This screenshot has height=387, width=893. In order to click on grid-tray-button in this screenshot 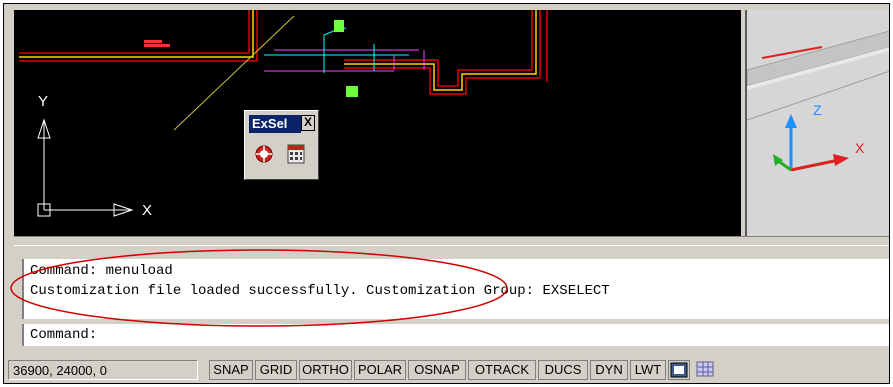, I will do `click(705, 370)`.